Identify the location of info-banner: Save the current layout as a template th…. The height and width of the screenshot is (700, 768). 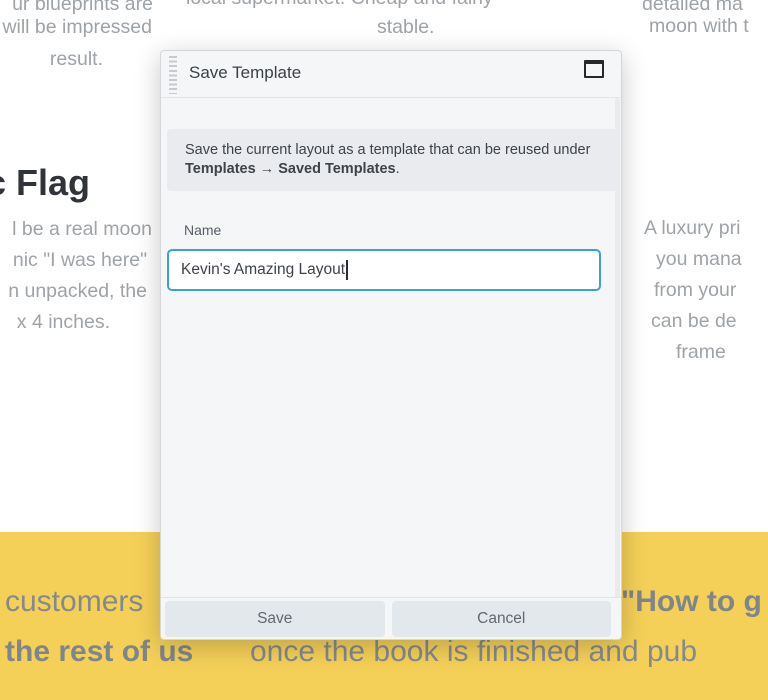
(392, 160).